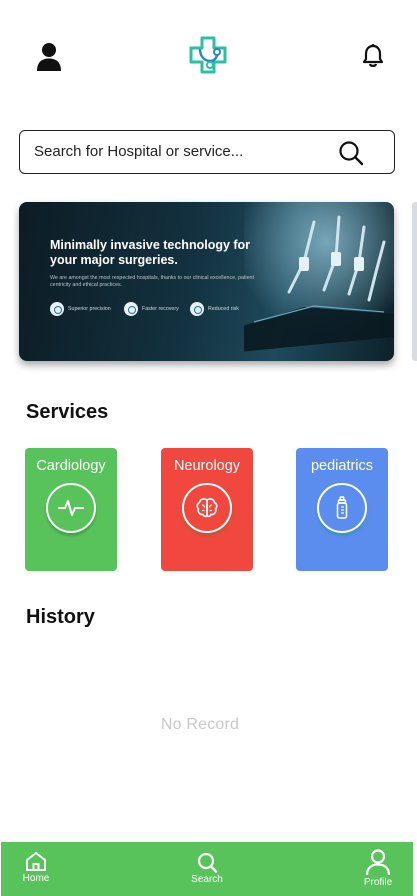  Describe the element at coordinates (49, 57) in the screenshot. I see `user-icon` at that location.